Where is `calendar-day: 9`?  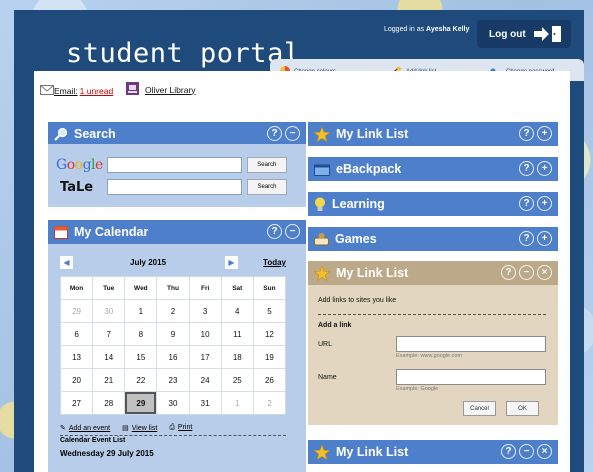 calendar-day: 9 is located at coordinates (173, 334).